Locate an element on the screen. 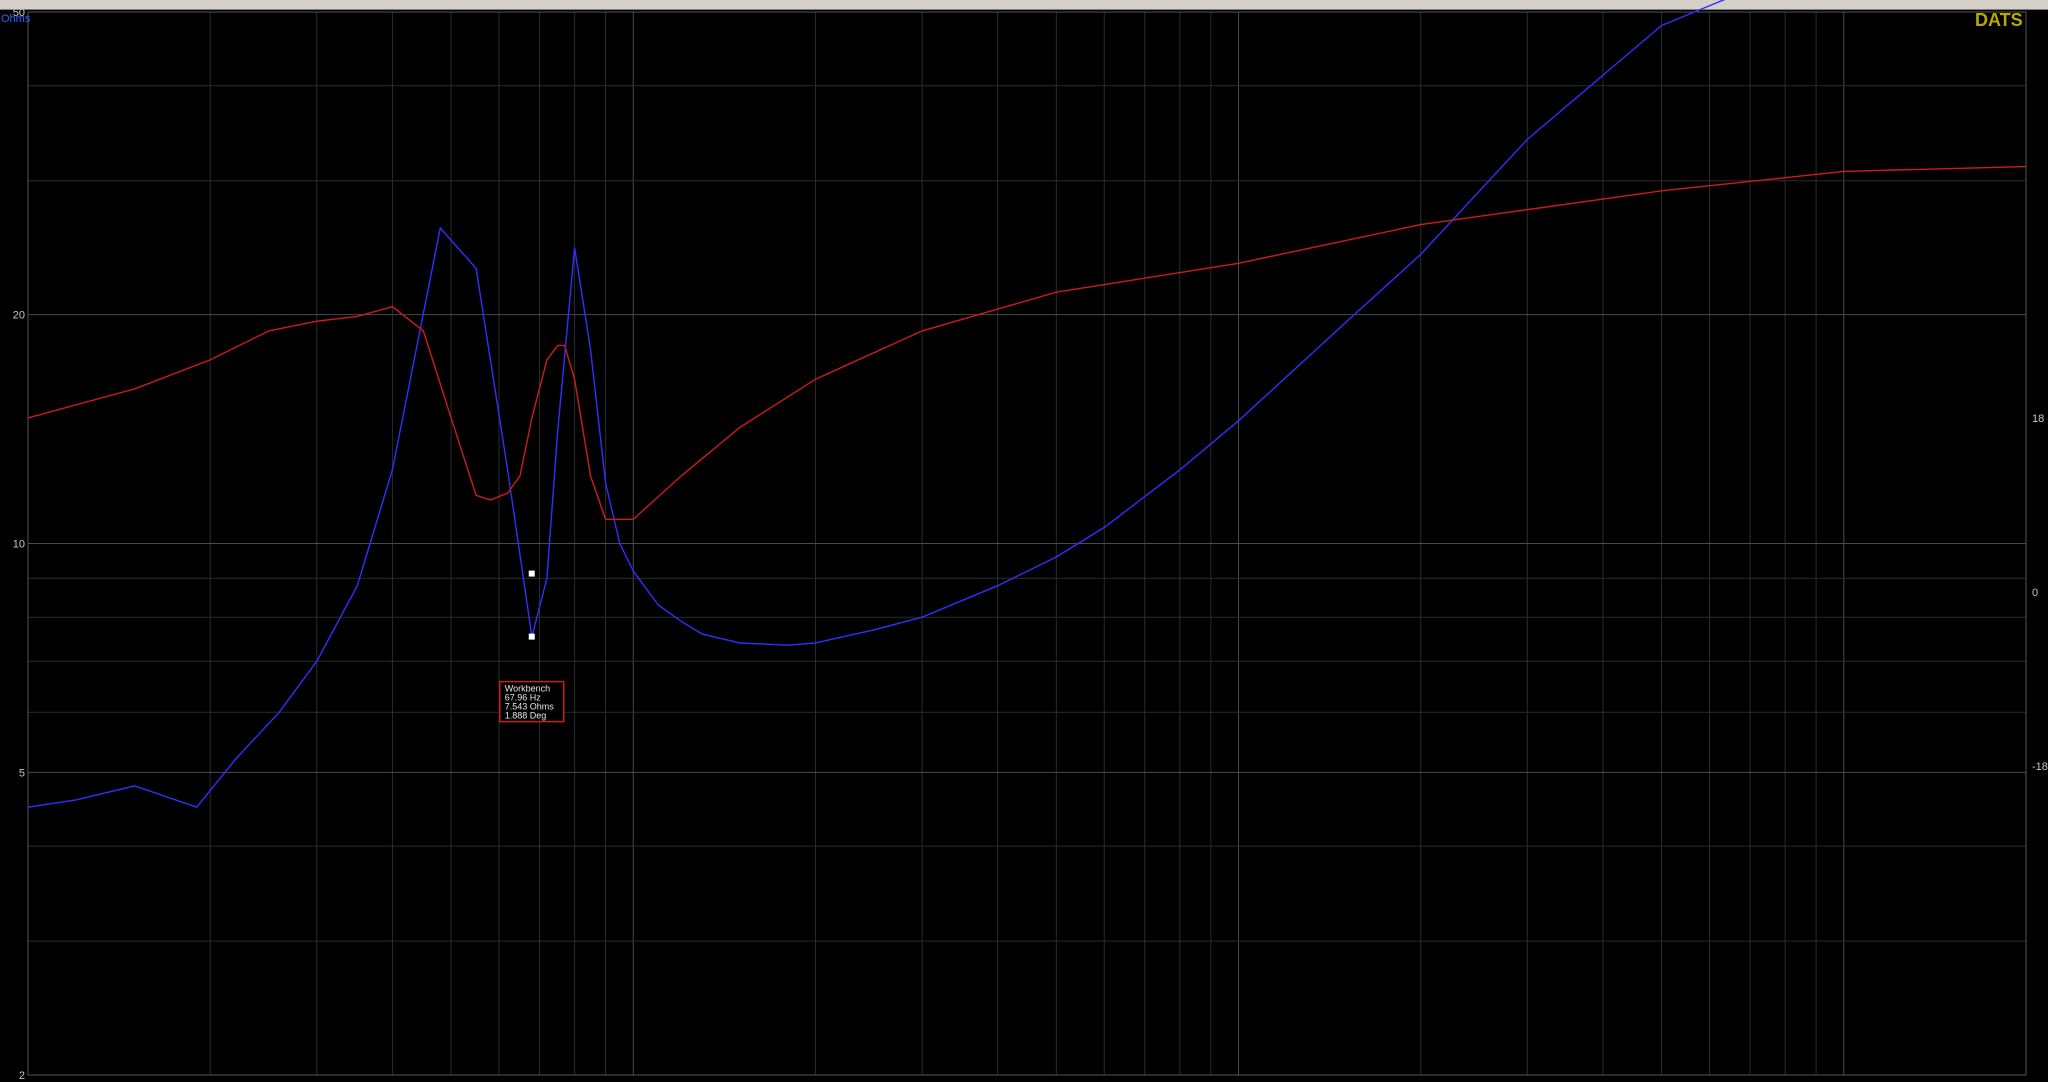 The height and width of the screenshot is (1082, 2048). readout-line: 1.888 Deg is located at coordinates (526, 716).